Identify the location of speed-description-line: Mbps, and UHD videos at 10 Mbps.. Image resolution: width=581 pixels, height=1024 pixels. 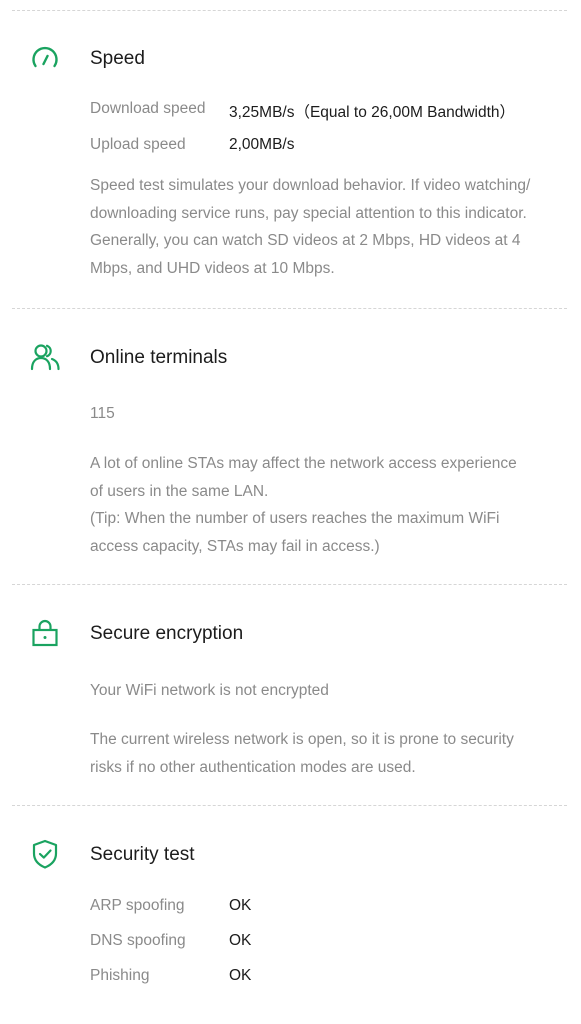
(212, 268).